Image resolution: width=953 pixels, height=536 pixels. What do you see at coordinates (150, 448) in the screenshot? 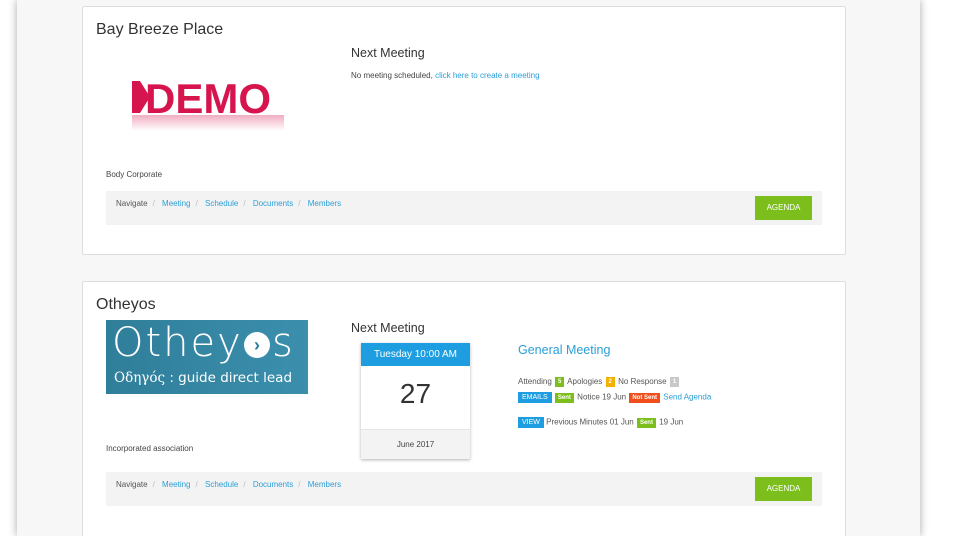
I see `property-type: Incorporated association` at bounding box center [150, 448].